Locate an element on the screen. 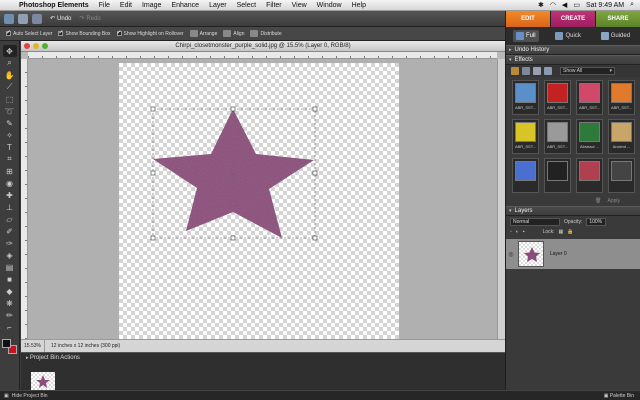 The height and width of the screenshot is (400, 640). tab-guided: Guided is located at coordinates (615, 36).